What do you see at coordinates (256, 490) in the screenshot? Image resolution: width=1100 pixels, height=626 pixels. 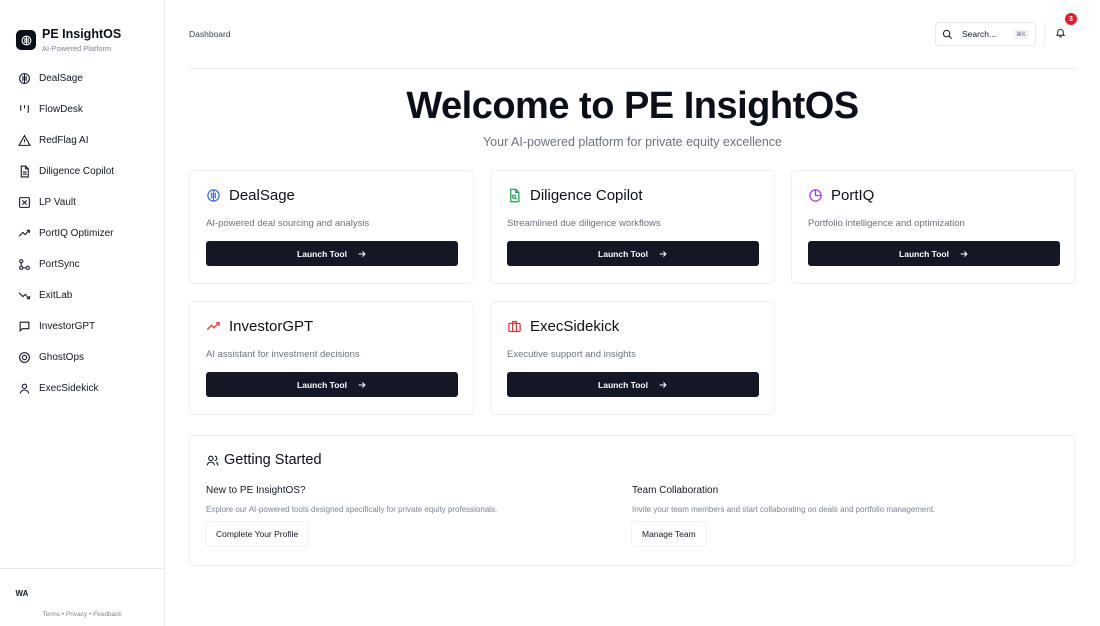 I see `section-title: New to PE InsightOS?` at bounding box center [256, 490].